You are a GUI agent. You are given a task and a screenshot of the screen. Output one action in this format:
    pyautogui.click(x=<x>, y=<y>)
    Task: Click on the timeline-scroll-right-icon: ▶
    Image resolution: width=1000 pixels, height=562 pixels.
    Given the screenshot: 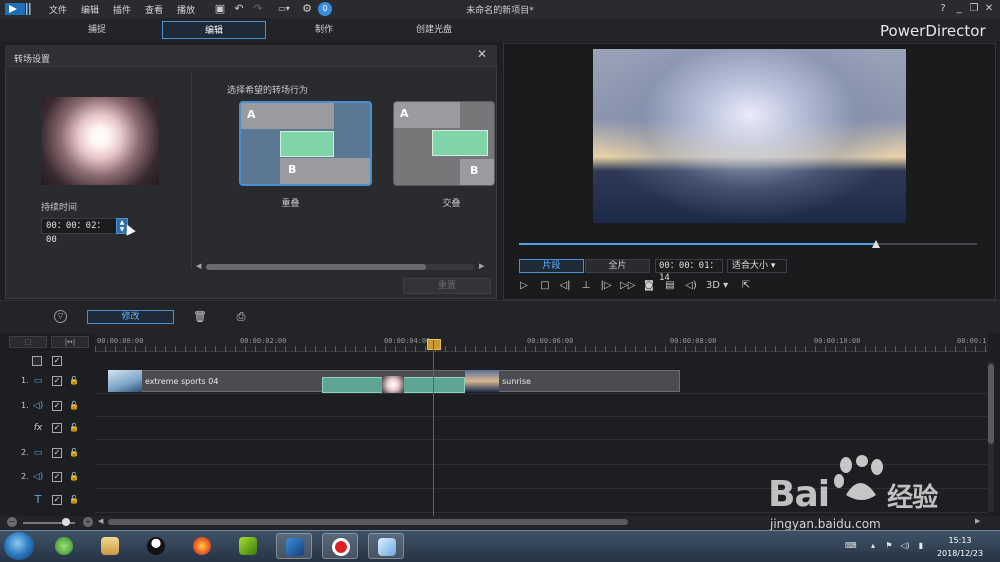 What is the action you would take?
    pyautogui.click(x=977, y=521)
    